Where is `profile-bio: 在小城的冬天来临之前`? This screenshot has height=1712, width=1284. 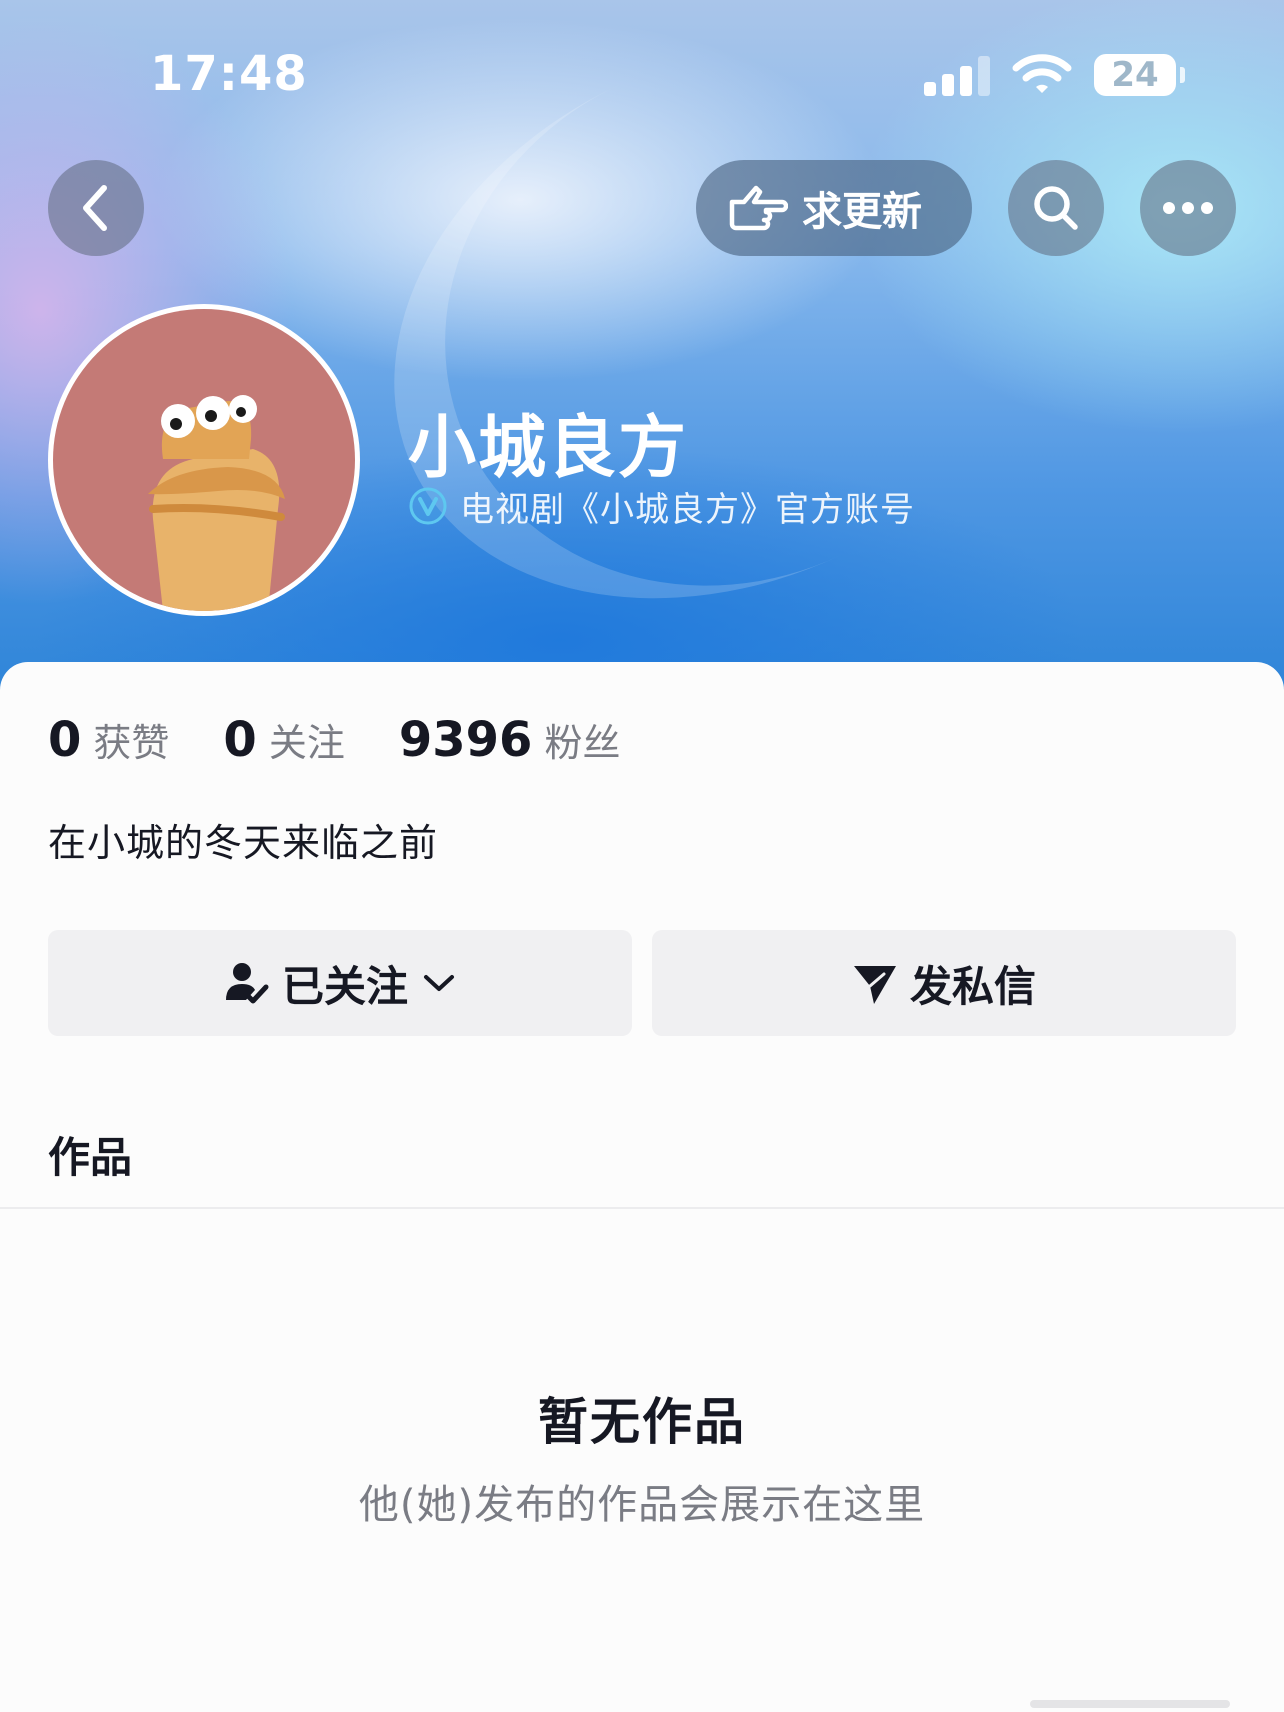 profile-bio: 在小城的冬天来临之前 is located at coordinates (243, 843).